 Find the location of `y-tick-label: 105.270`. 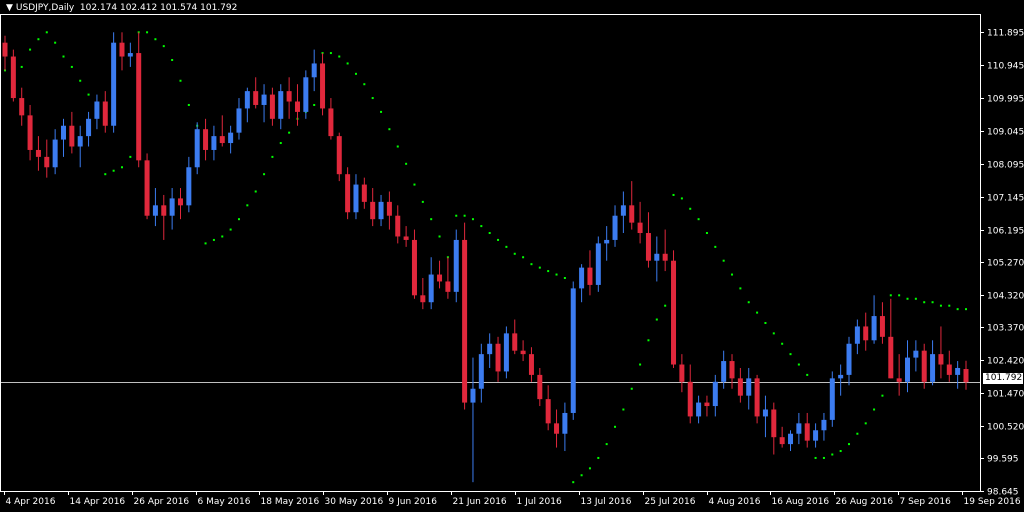

y-tick-label: 105.270 is located at coordinates (1005, 264).